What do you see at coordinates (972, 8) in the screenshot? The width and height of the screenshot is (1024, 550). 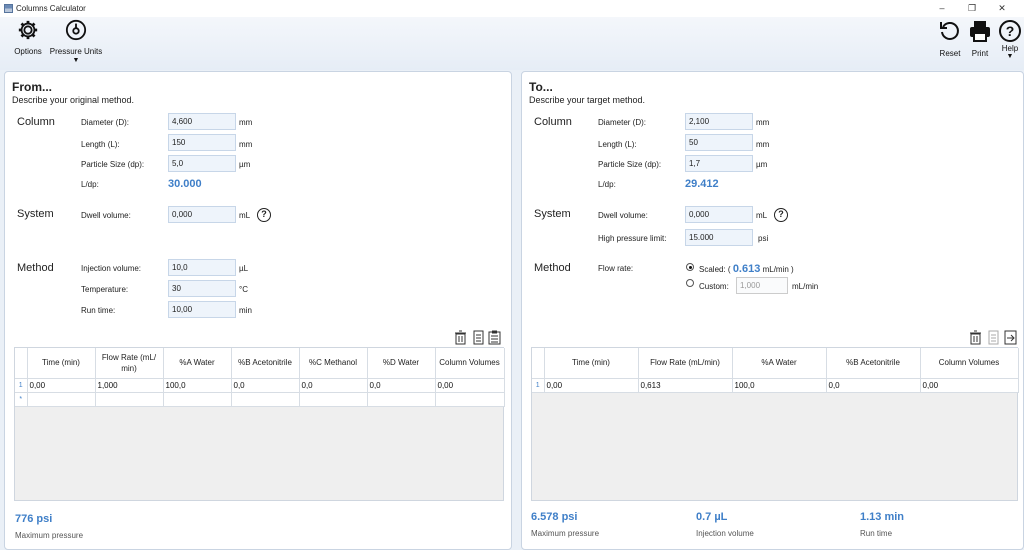 I see `maximize-button: ❐` at bounding box center [972, 8].